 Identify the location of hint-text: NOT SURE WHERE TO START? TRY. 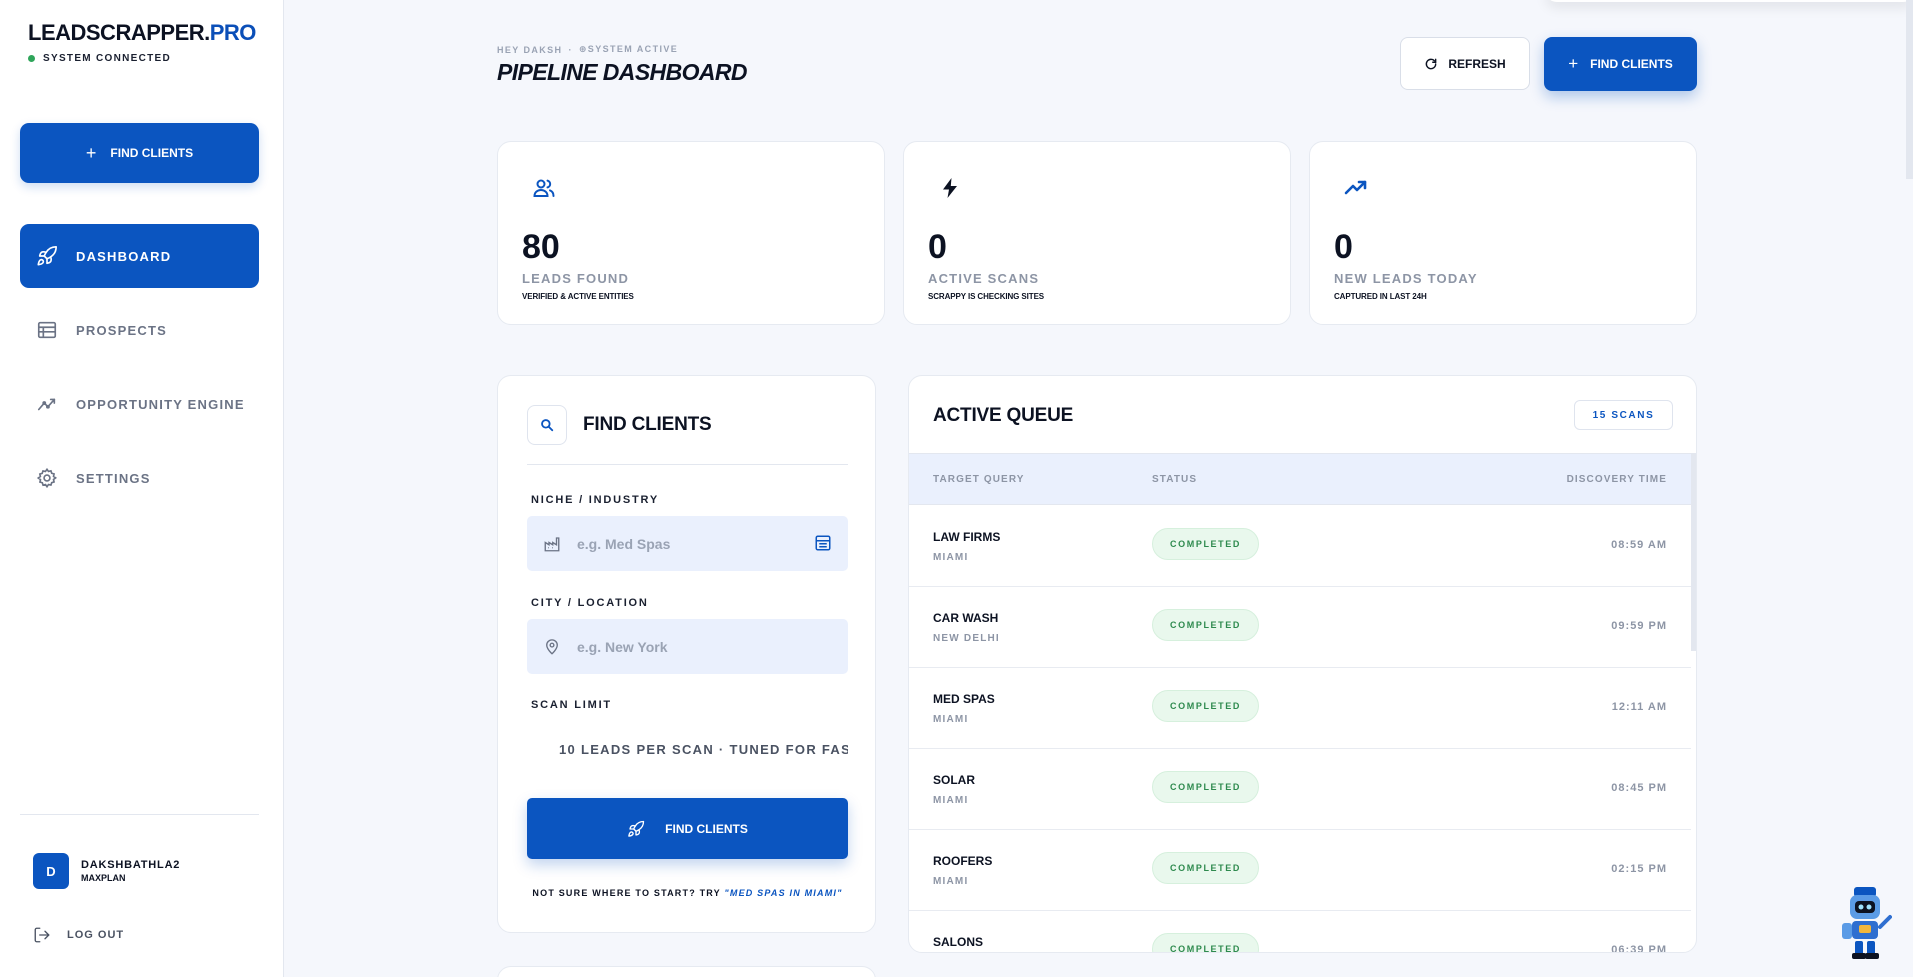
(628, 893).